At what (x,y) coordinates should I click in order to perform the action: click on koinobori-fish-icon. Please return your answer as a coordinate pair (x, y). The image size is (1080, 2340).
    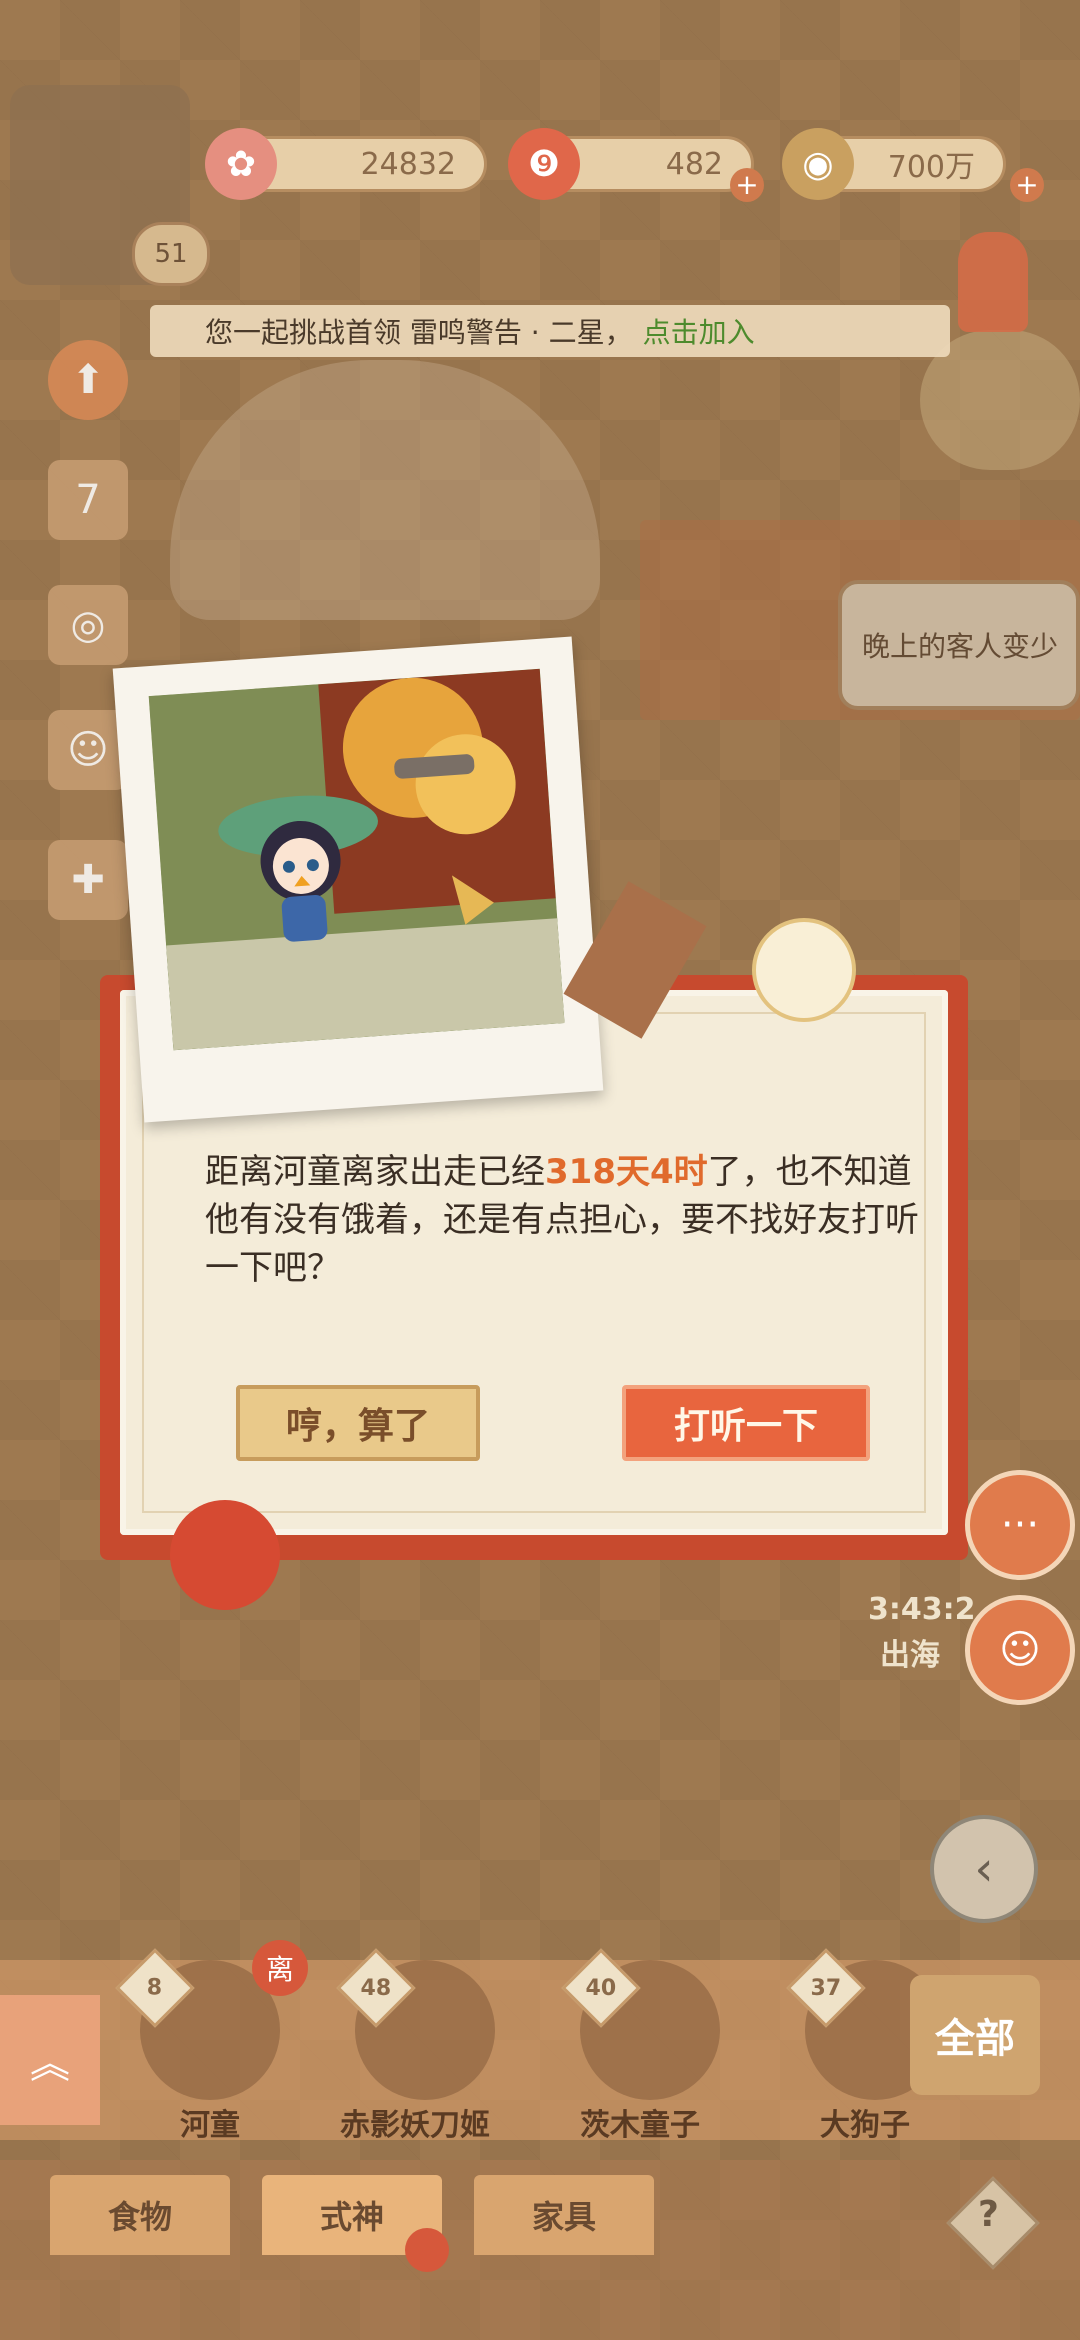
    Looking at the image, I should click on (993, 282).